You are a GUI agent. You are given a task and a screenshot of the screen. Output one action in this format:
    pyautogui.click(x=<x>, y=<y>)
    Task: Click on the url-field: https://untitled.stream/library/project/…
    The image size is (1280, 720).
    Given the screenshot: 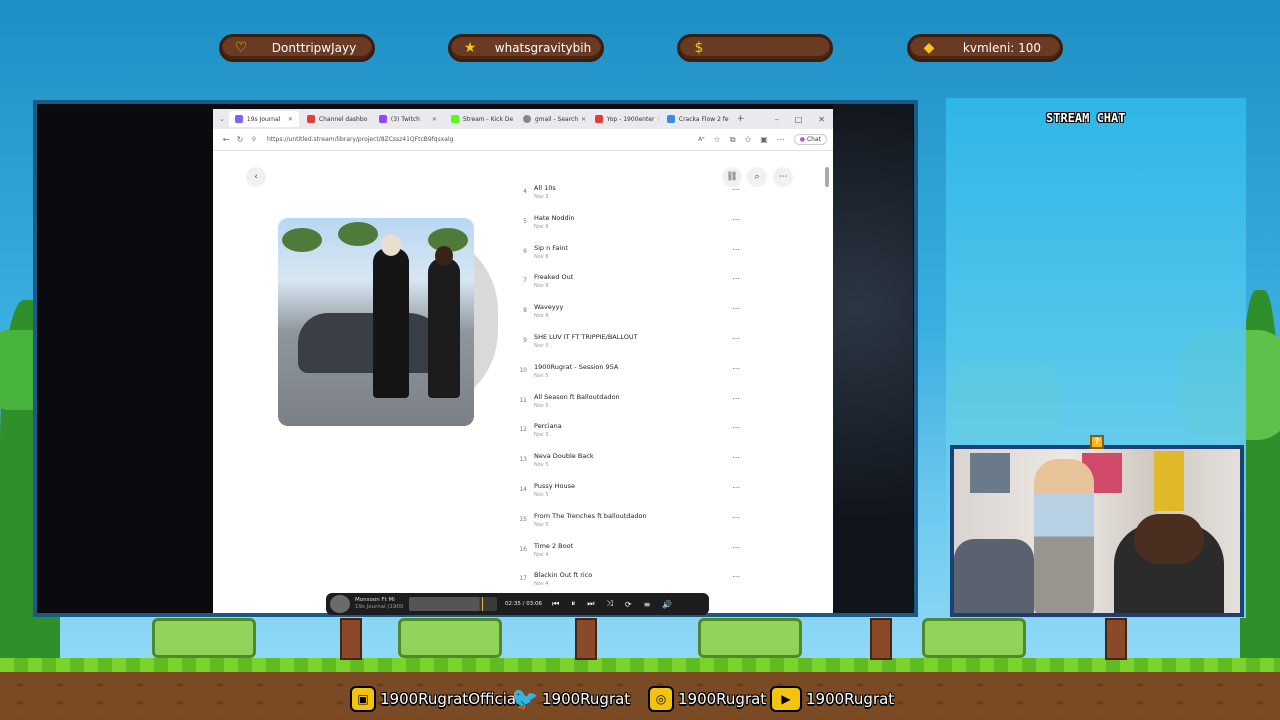 What is the action you would take?
    pyautogui.click(x=482, y=139)
    